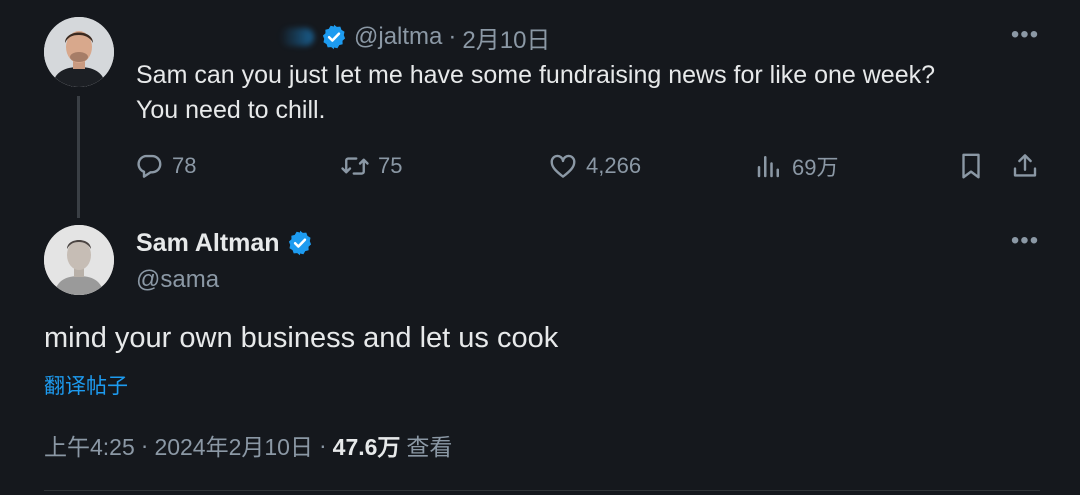  I want to click on sama-avatar, so click(79, 260).